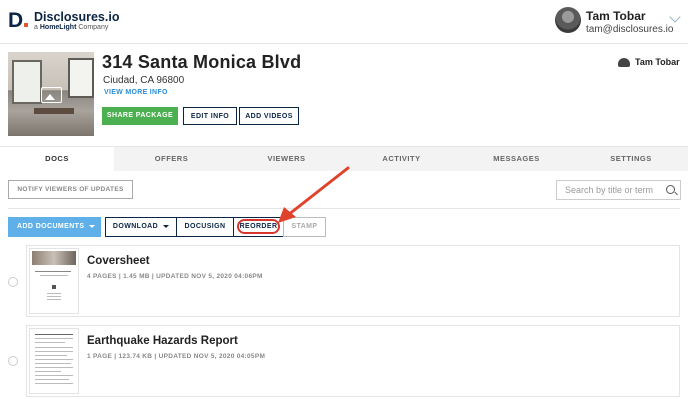 The image size is (688, 399). I want to click on thumbnail-mark, so click(54, 287).